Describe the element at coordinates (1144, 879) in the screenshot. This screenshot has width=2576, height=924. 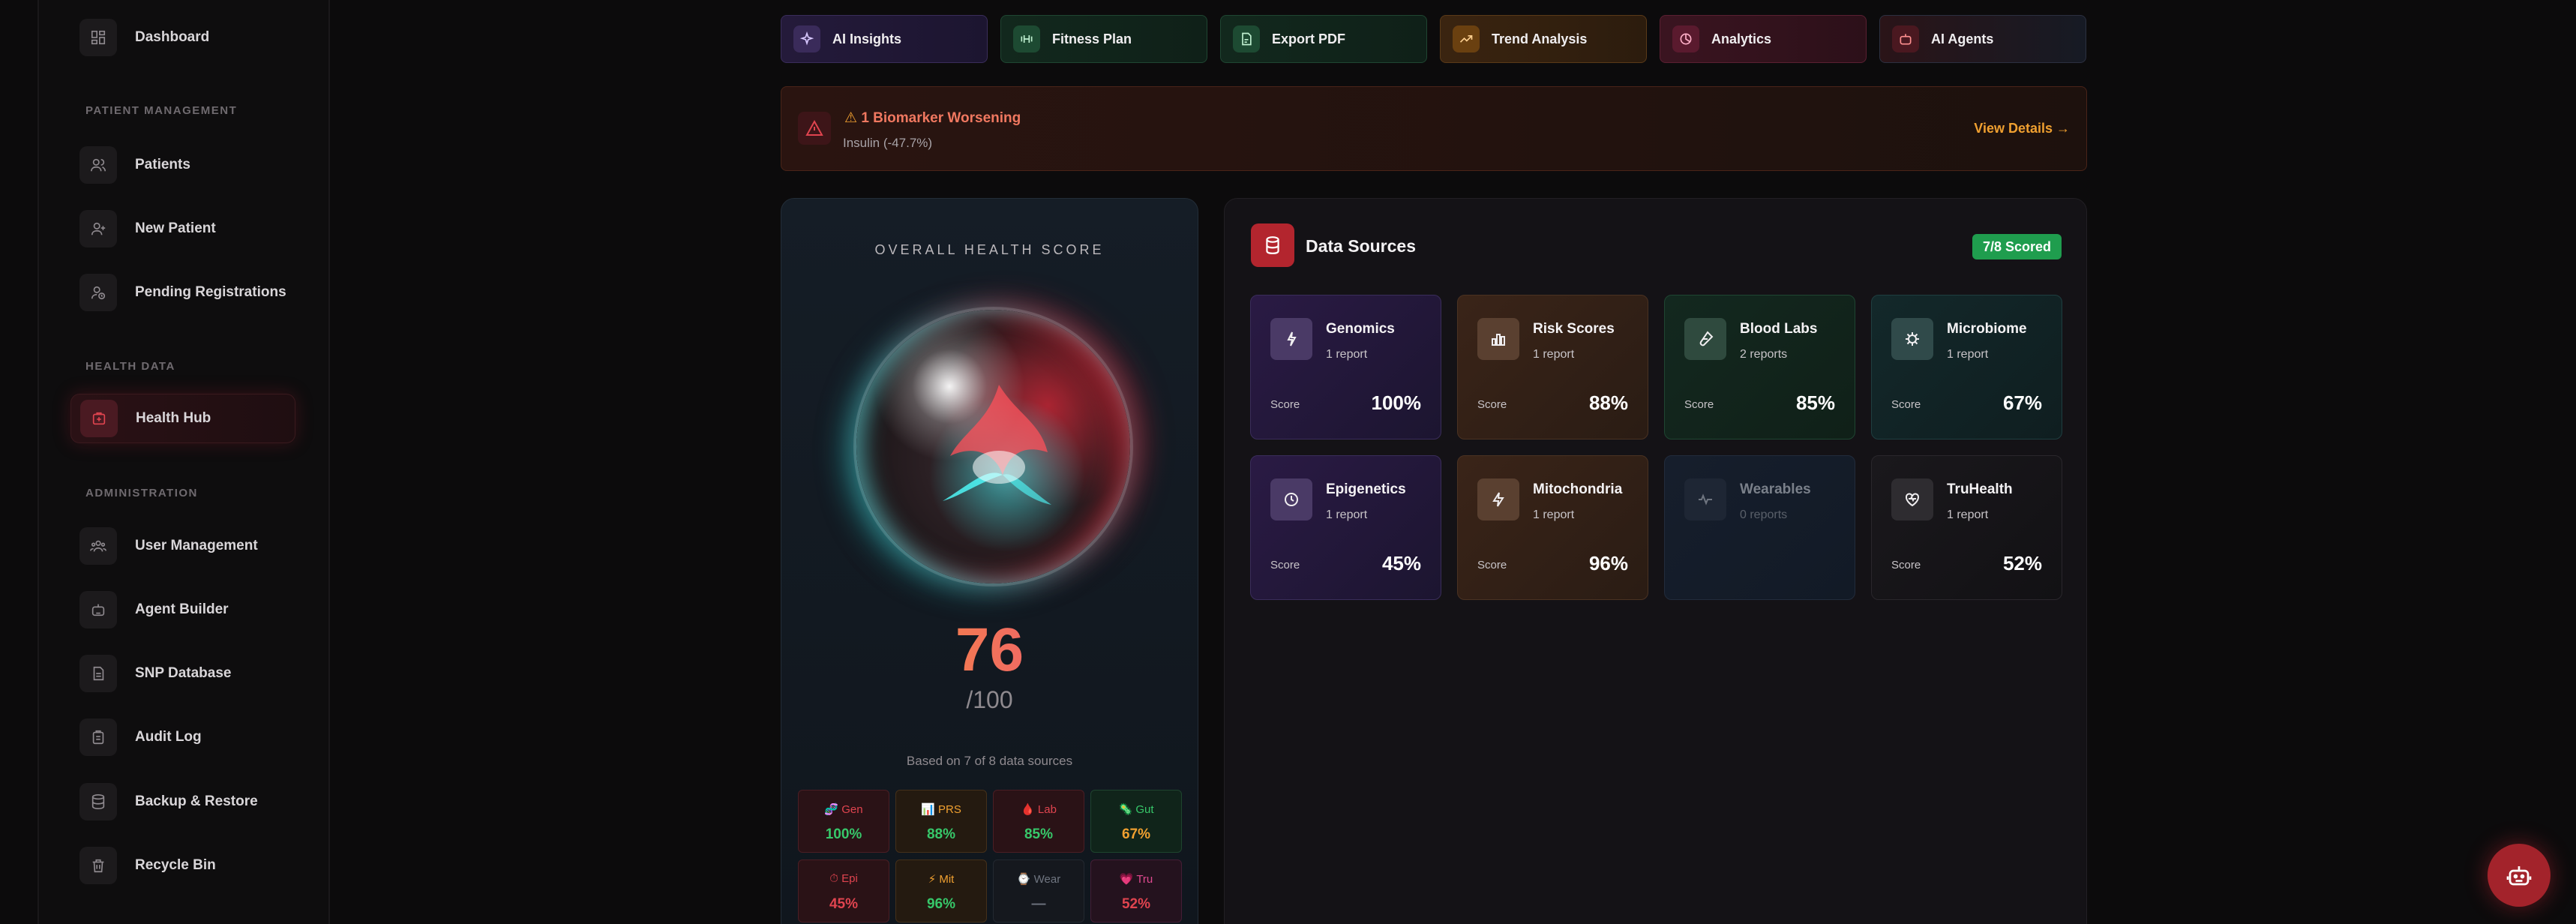
I see `breakdown-label: Tru` at that location.